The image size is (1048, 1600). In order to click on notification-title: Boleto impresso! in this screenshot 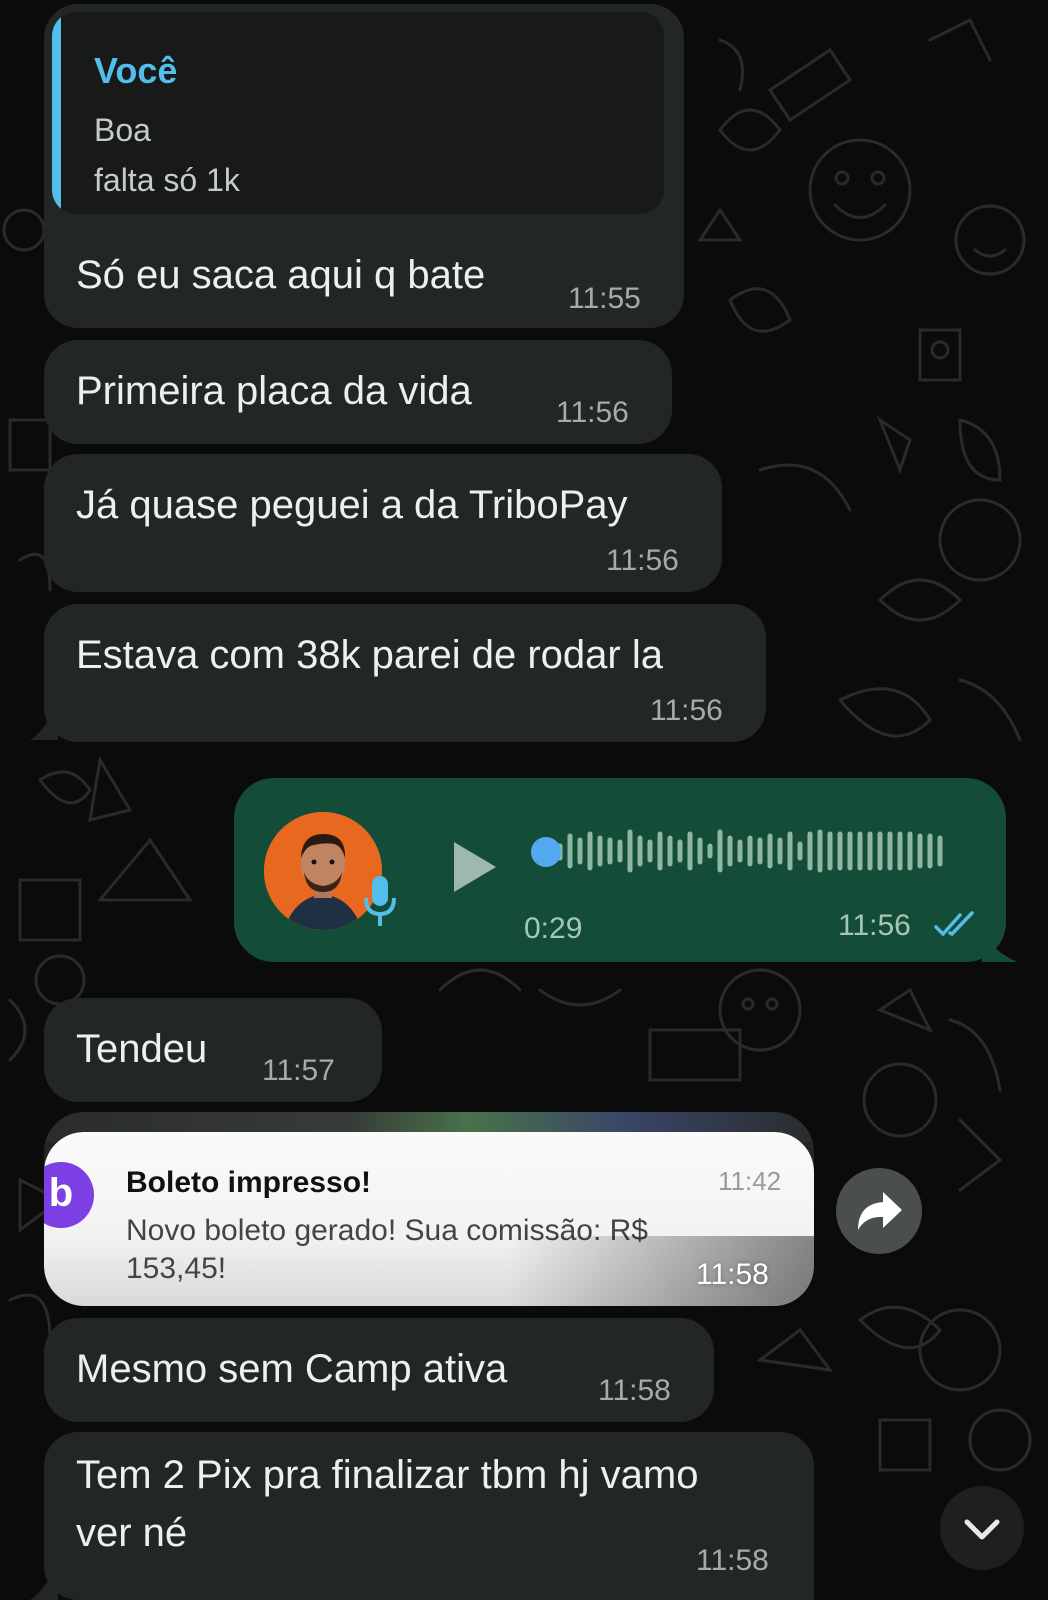, I will do `click(249, 1182)`.